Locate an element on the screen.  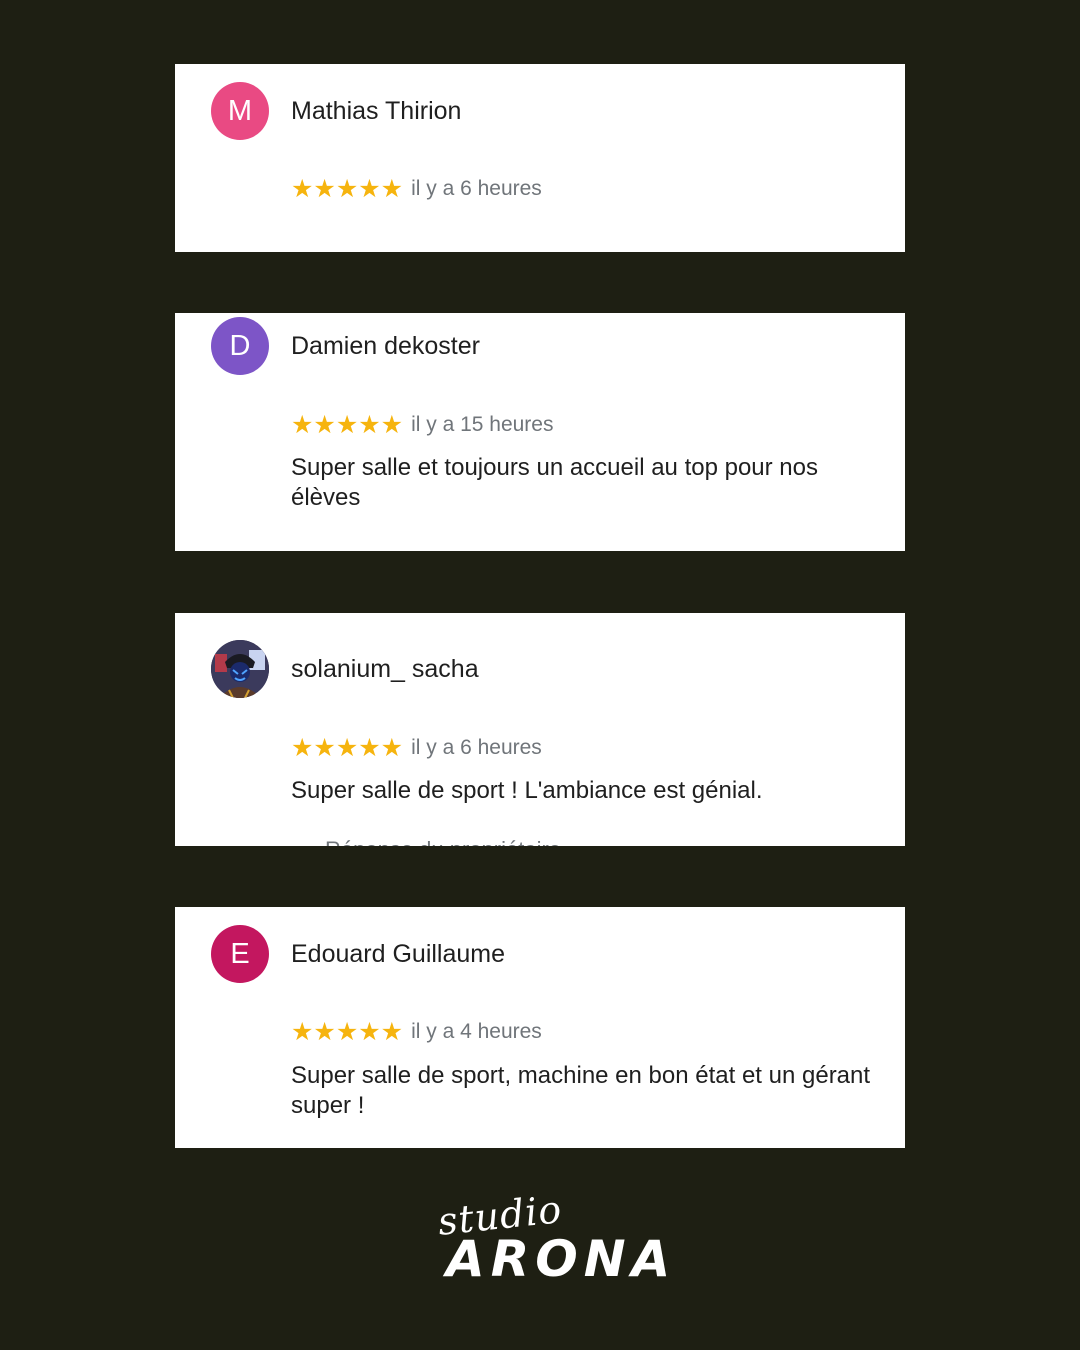
studio-arona-logo: studio ARONA is located at coordinates (550, 1241).